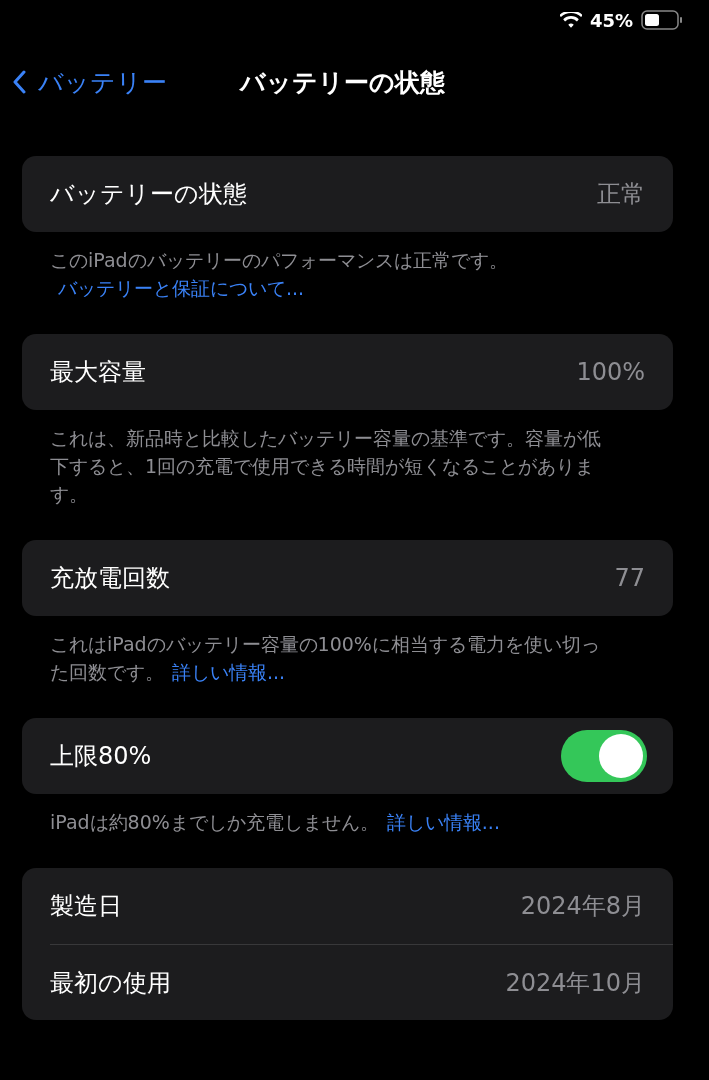 The width and height of the screenshot is (709, 1080). What do you see at coordinates (662, 20) in the screenshot?
I see `battery-icon` at bounding box center [662, 20].